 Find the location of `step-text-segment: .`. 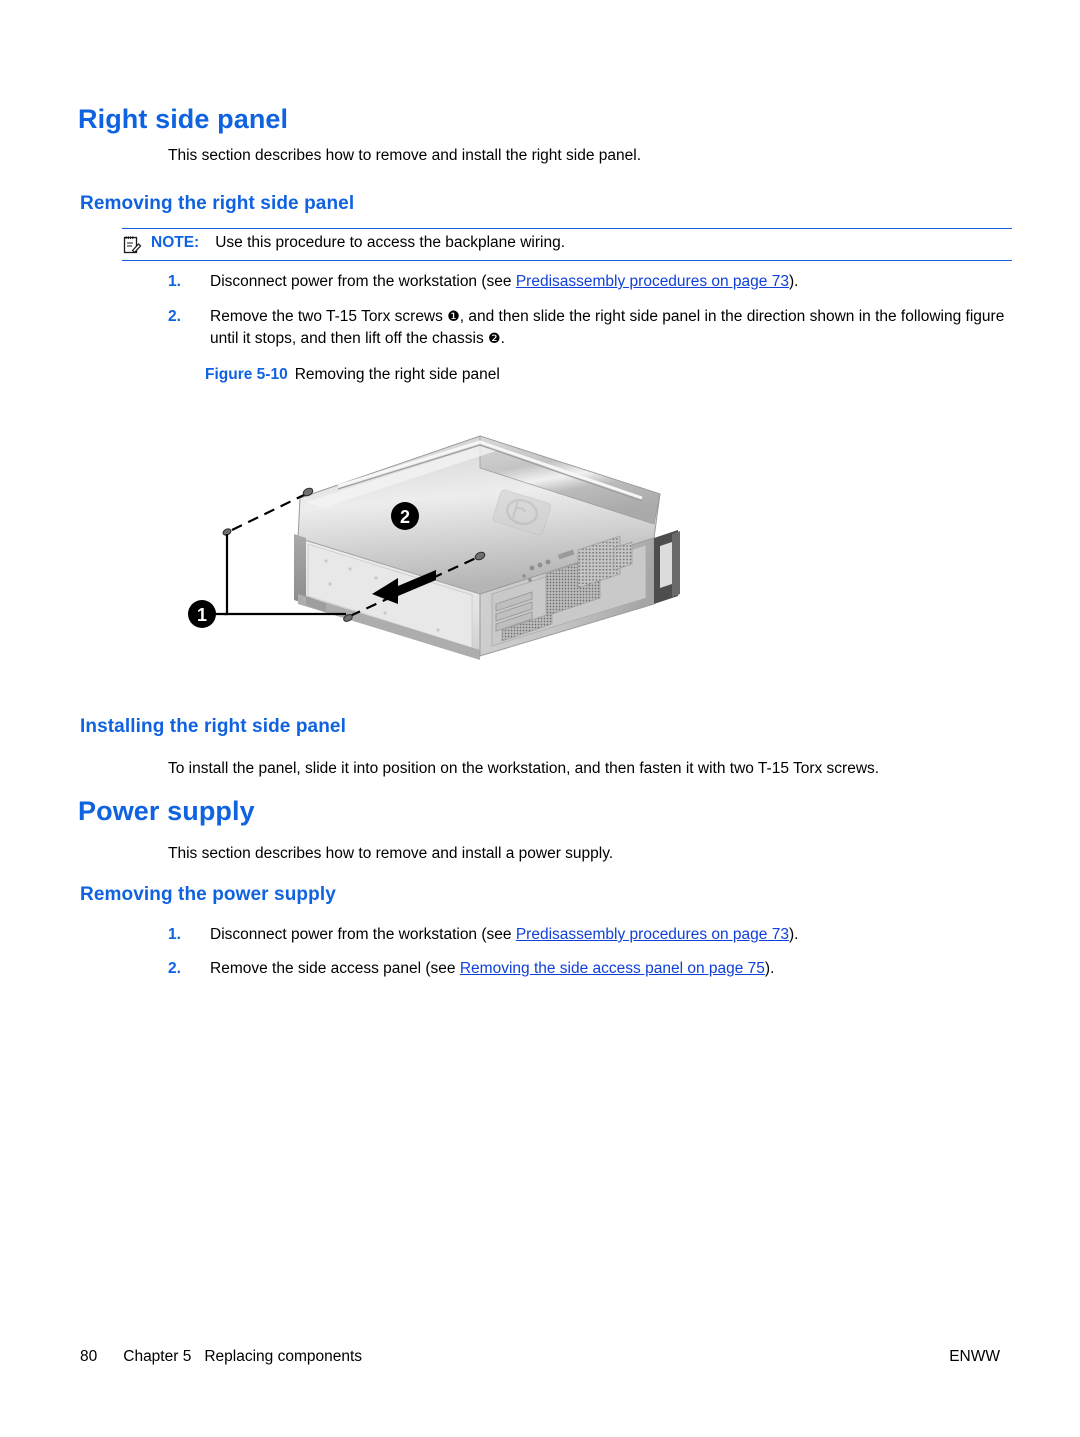

step-text-segment: . is located at coordinates (502, 338).